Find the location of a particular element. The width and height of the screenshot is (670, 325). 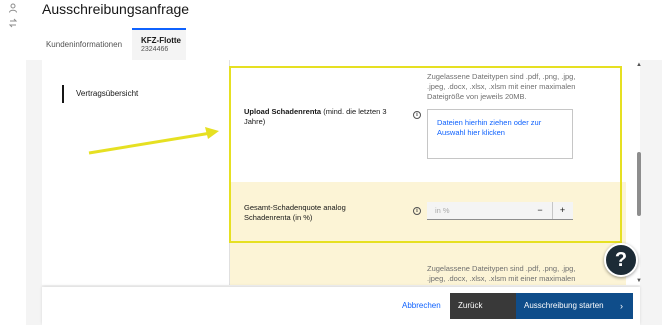

transfer-icon is located at coordinates (13, 24).